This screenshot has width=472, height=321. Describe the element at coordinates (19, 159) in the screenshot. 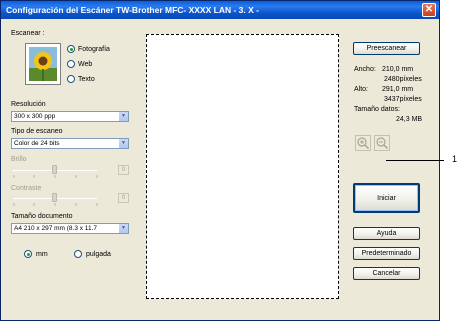

I see `brightness-label: Brillo` at that location.